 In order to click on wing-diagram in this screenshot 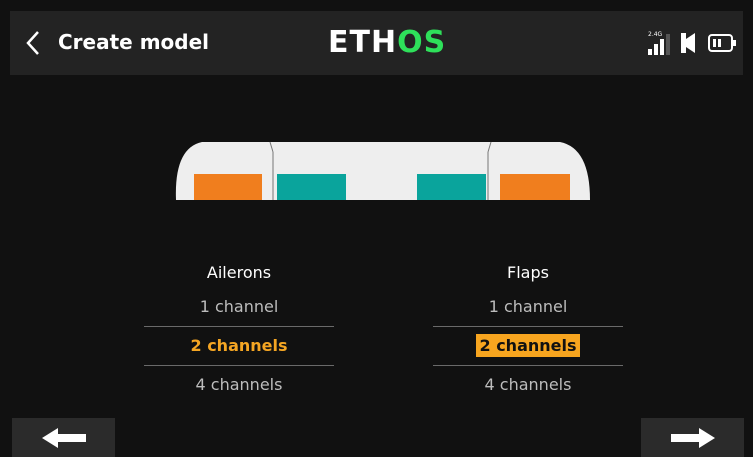, I will do `click(382, 170)`.